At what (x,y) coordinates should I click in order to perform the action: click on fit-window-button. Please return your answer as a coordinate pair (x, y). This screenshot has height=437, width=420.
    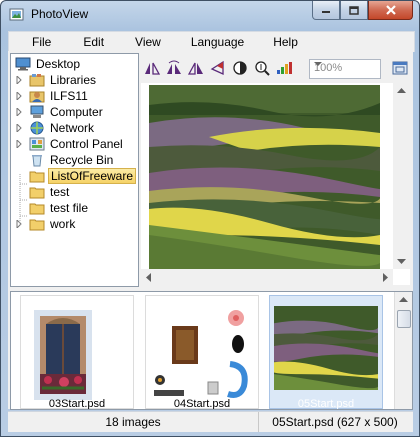
    Looking at the image, I should click on (400, 68).